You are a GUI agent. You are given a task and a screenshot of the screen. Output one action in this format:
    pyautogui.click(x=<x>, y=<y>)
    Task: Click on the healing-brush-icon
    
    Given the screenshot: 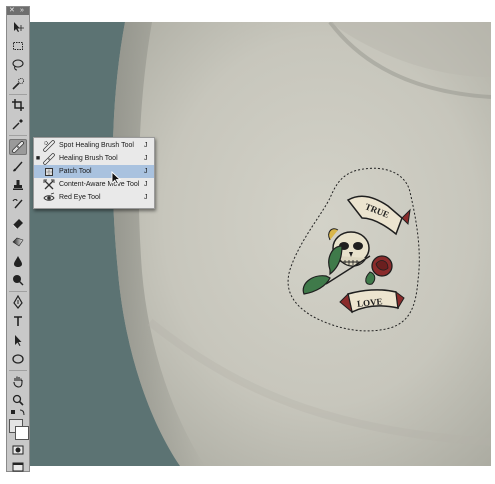 What is the action you would take?
    pyautogui.click(x=49, y=158)
    